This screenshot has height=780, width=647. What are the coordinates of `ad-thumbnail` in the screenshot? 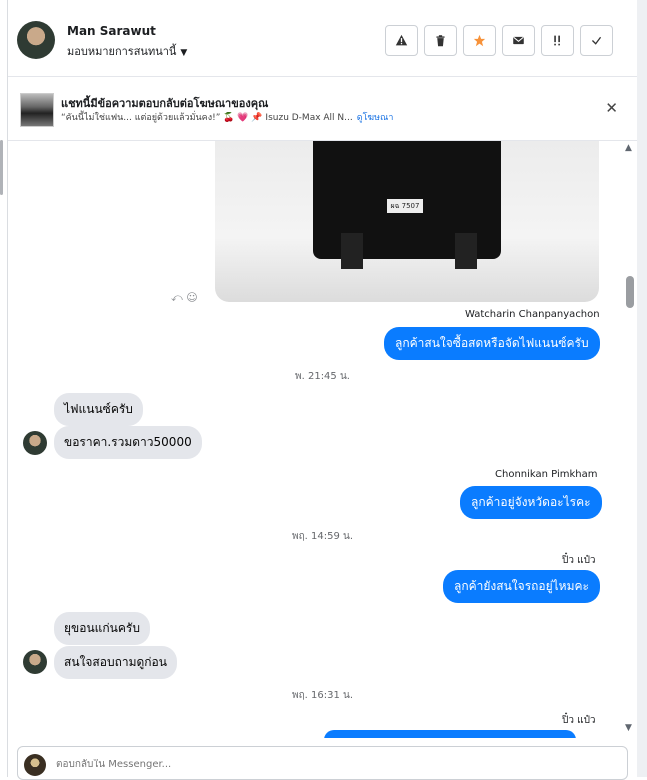 It's located at (37, 110).